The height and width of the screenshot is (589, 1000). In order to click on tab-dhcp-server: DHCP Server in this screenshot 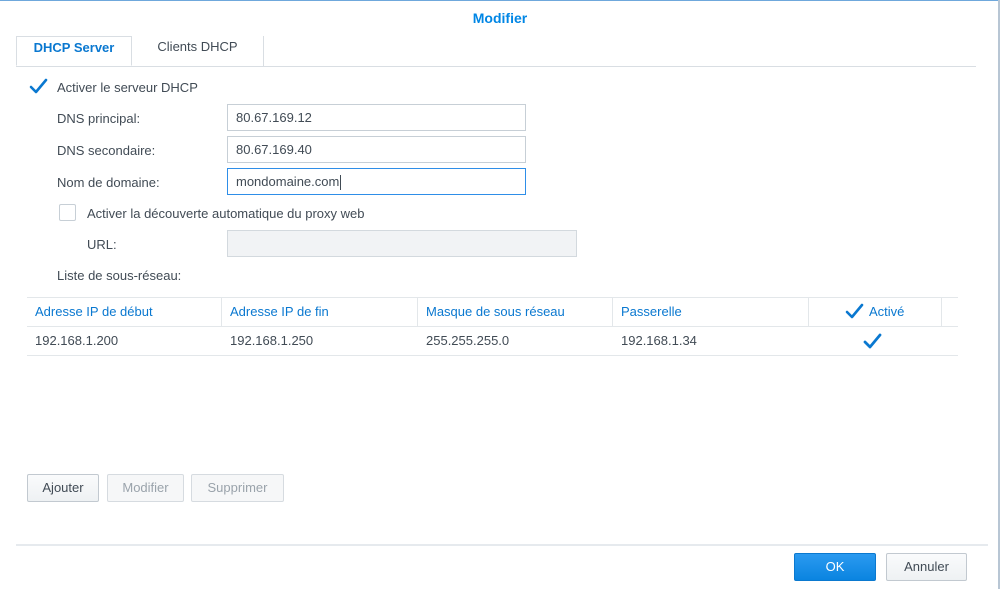, I will do `click(74, 51)`.